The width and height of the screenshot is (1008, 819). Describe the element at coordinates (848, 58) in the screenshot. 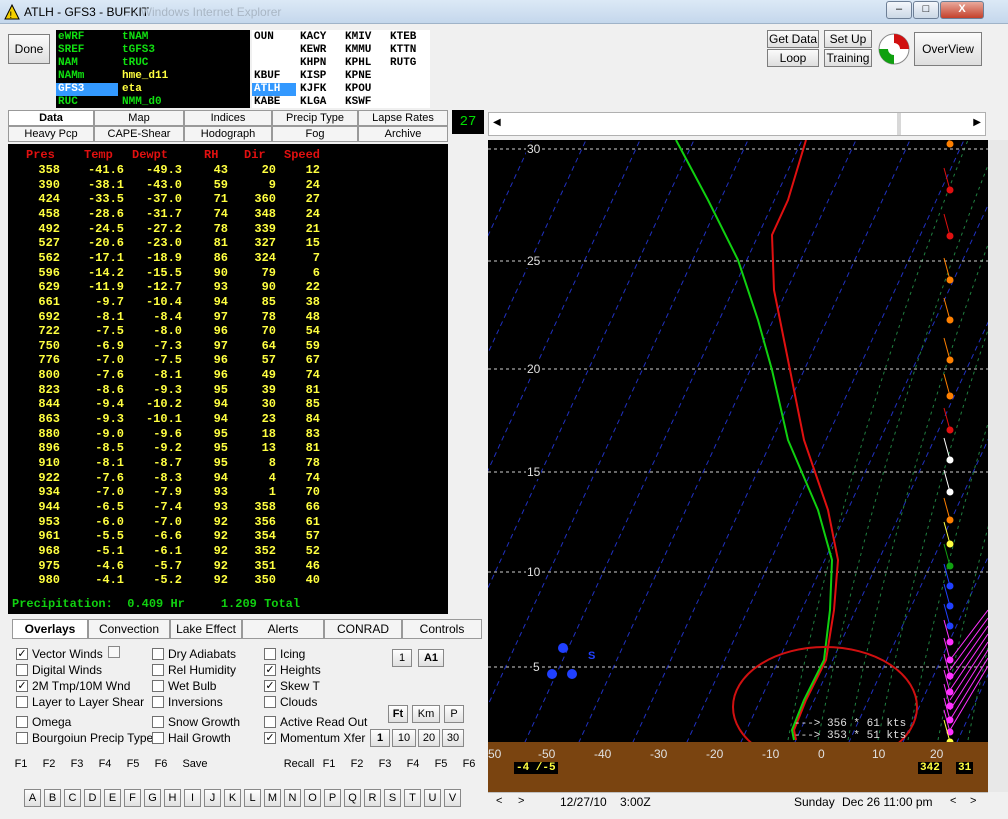

I see `training-button: Training` at that location.